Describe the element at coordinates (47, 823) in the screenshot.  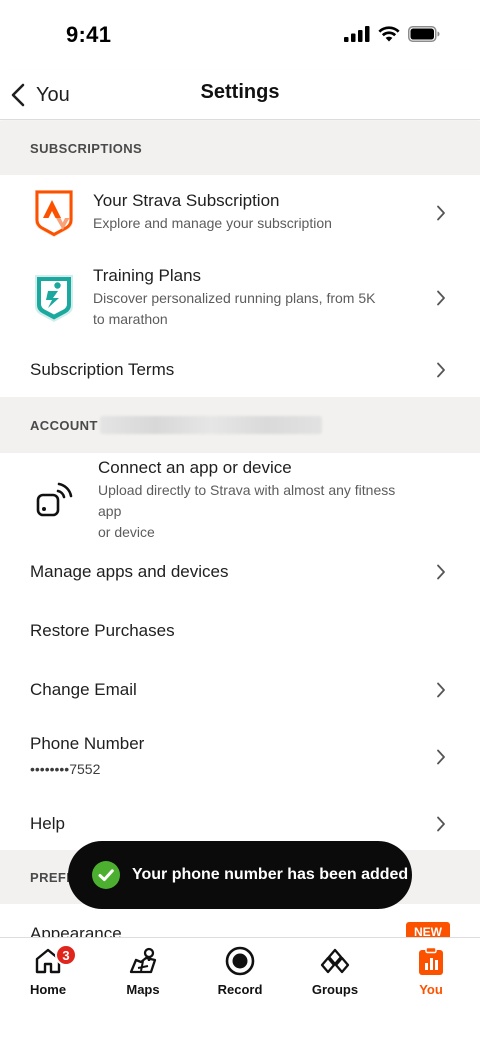
I see `help-title: Help` at that location.